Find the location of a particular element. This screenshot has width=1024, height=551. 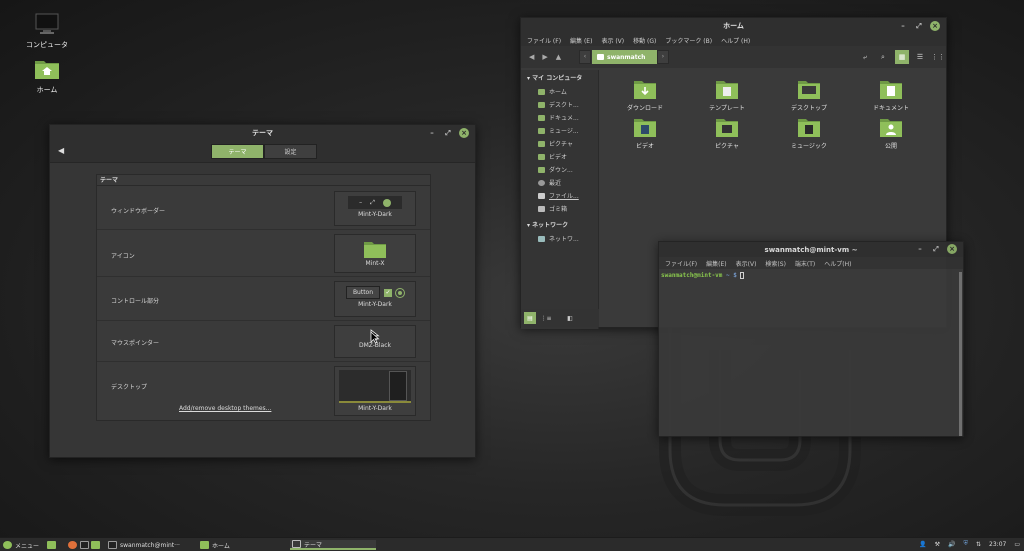

files-launcher is located at coordinates (95, 545).